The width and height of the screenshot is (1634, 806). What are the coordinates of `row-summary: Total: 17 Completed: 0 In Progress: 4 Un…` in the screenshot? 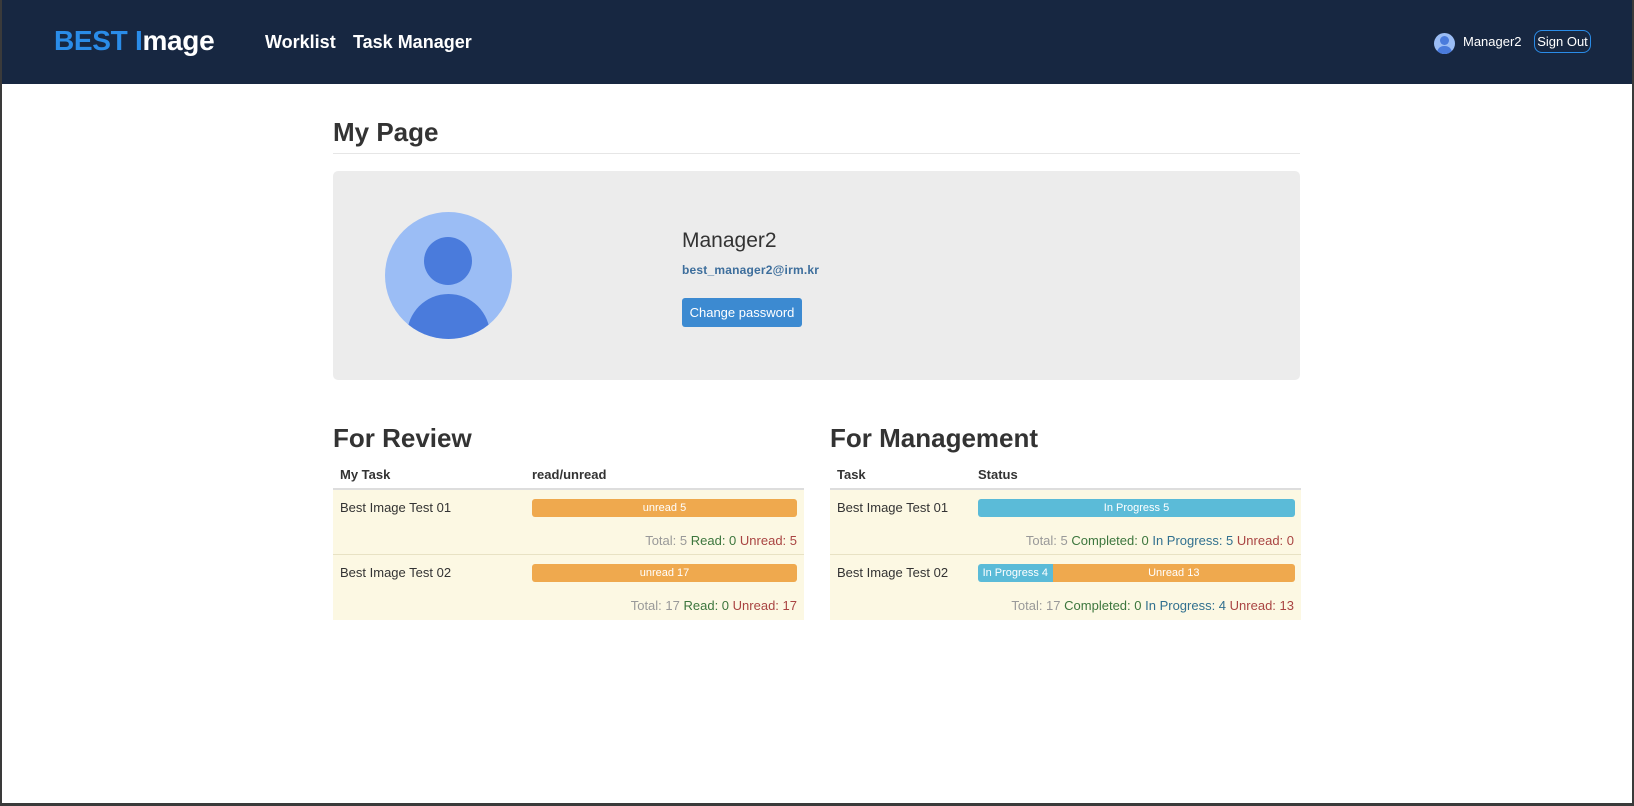 It's located at (1152, 606).